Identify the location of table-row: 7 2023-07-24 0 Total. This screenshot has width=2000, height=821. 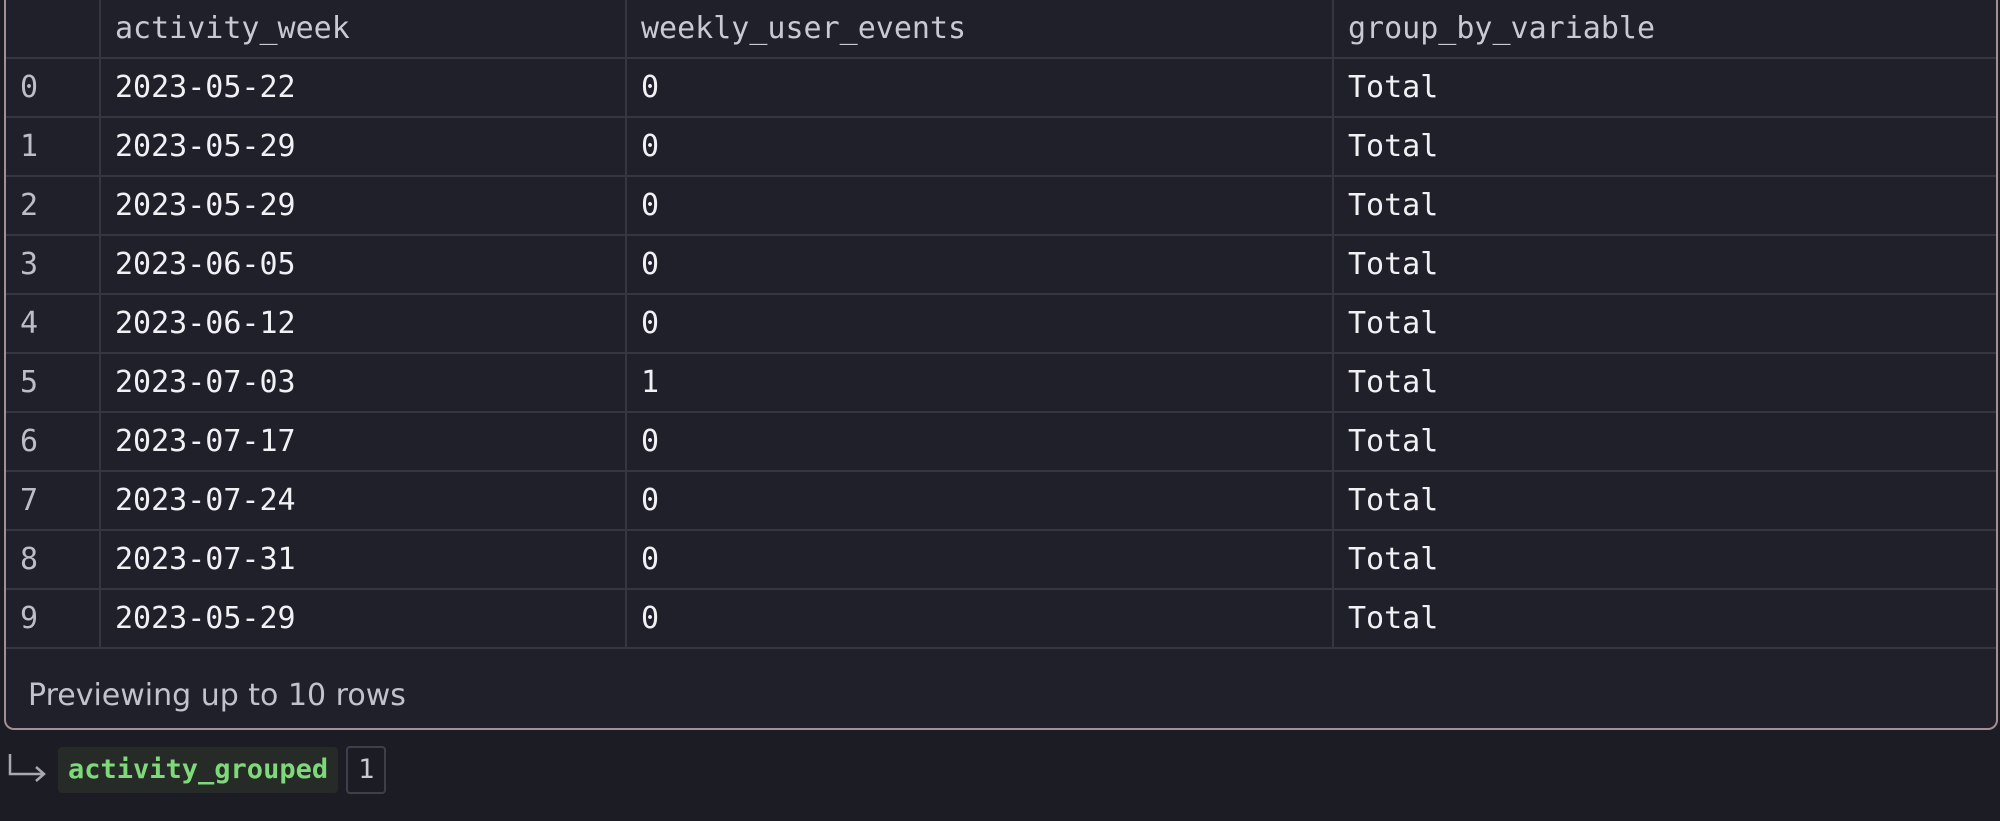
(1001, 500).